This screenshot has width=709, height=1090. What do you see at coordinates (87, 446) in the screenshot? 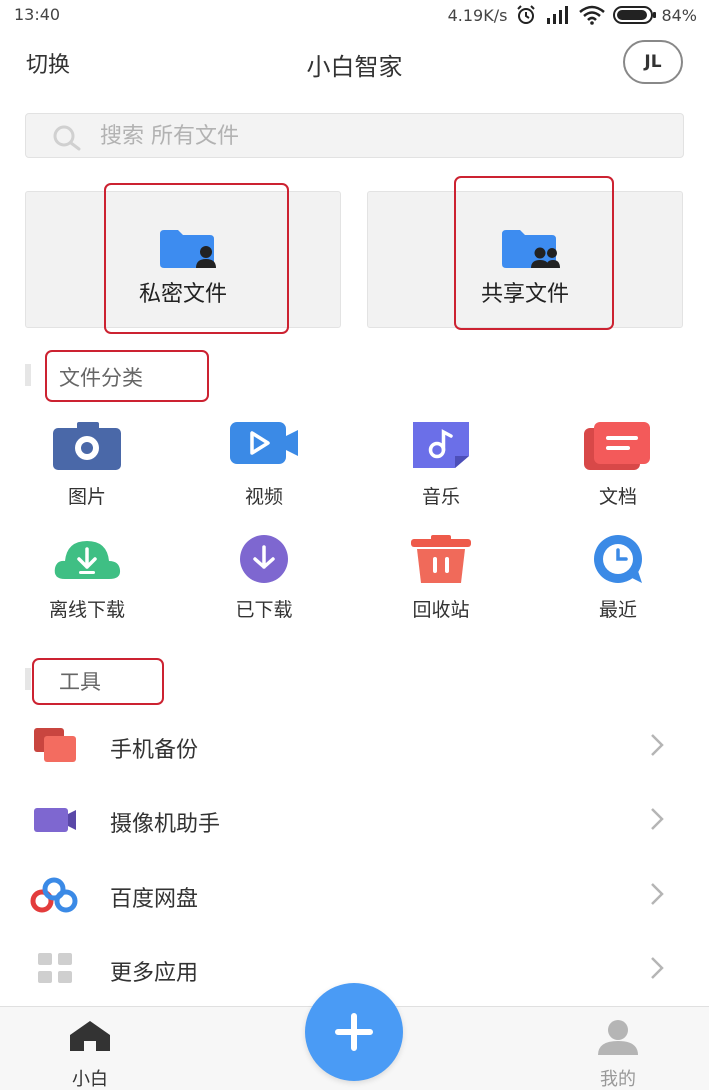
I see `camera-icon` at bounding box center [87, 446].